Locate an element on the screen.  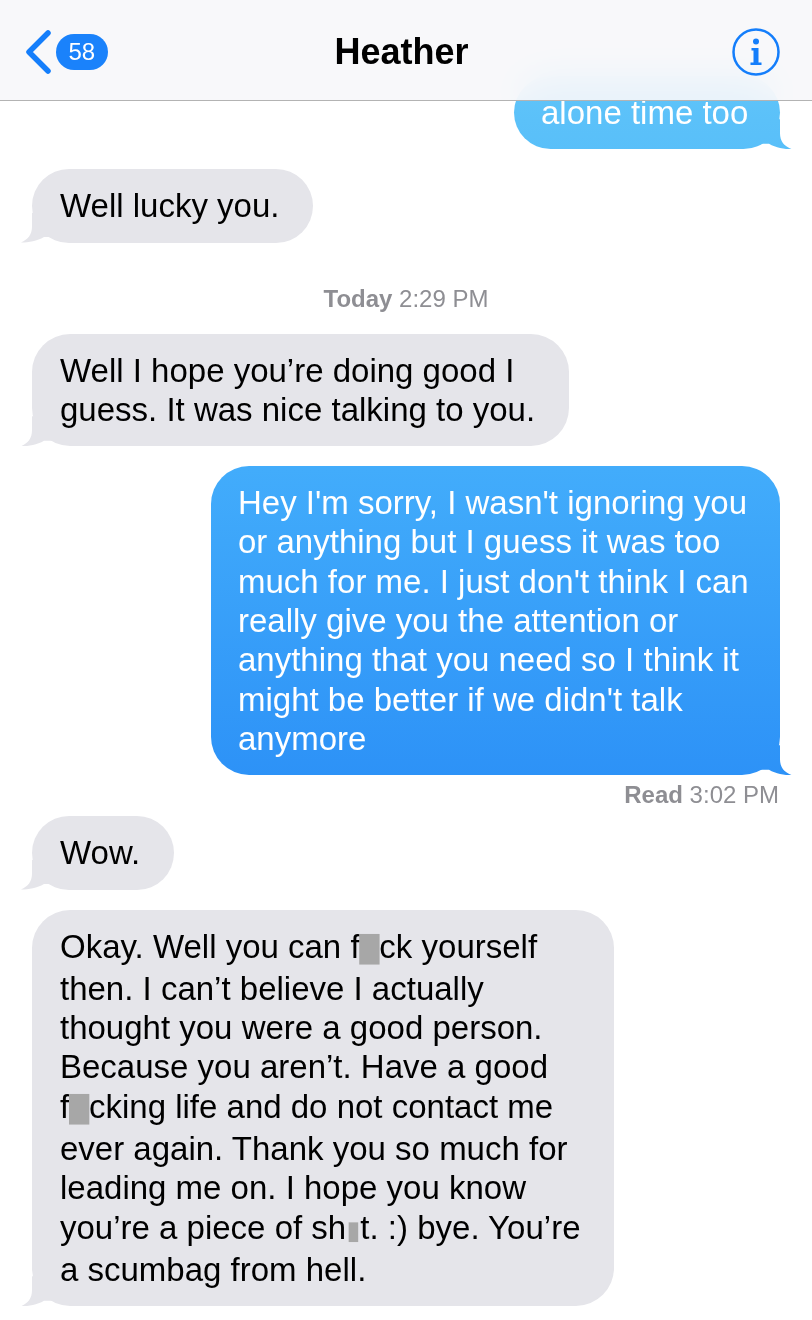
back-icon is located at coordinates (38, 52).